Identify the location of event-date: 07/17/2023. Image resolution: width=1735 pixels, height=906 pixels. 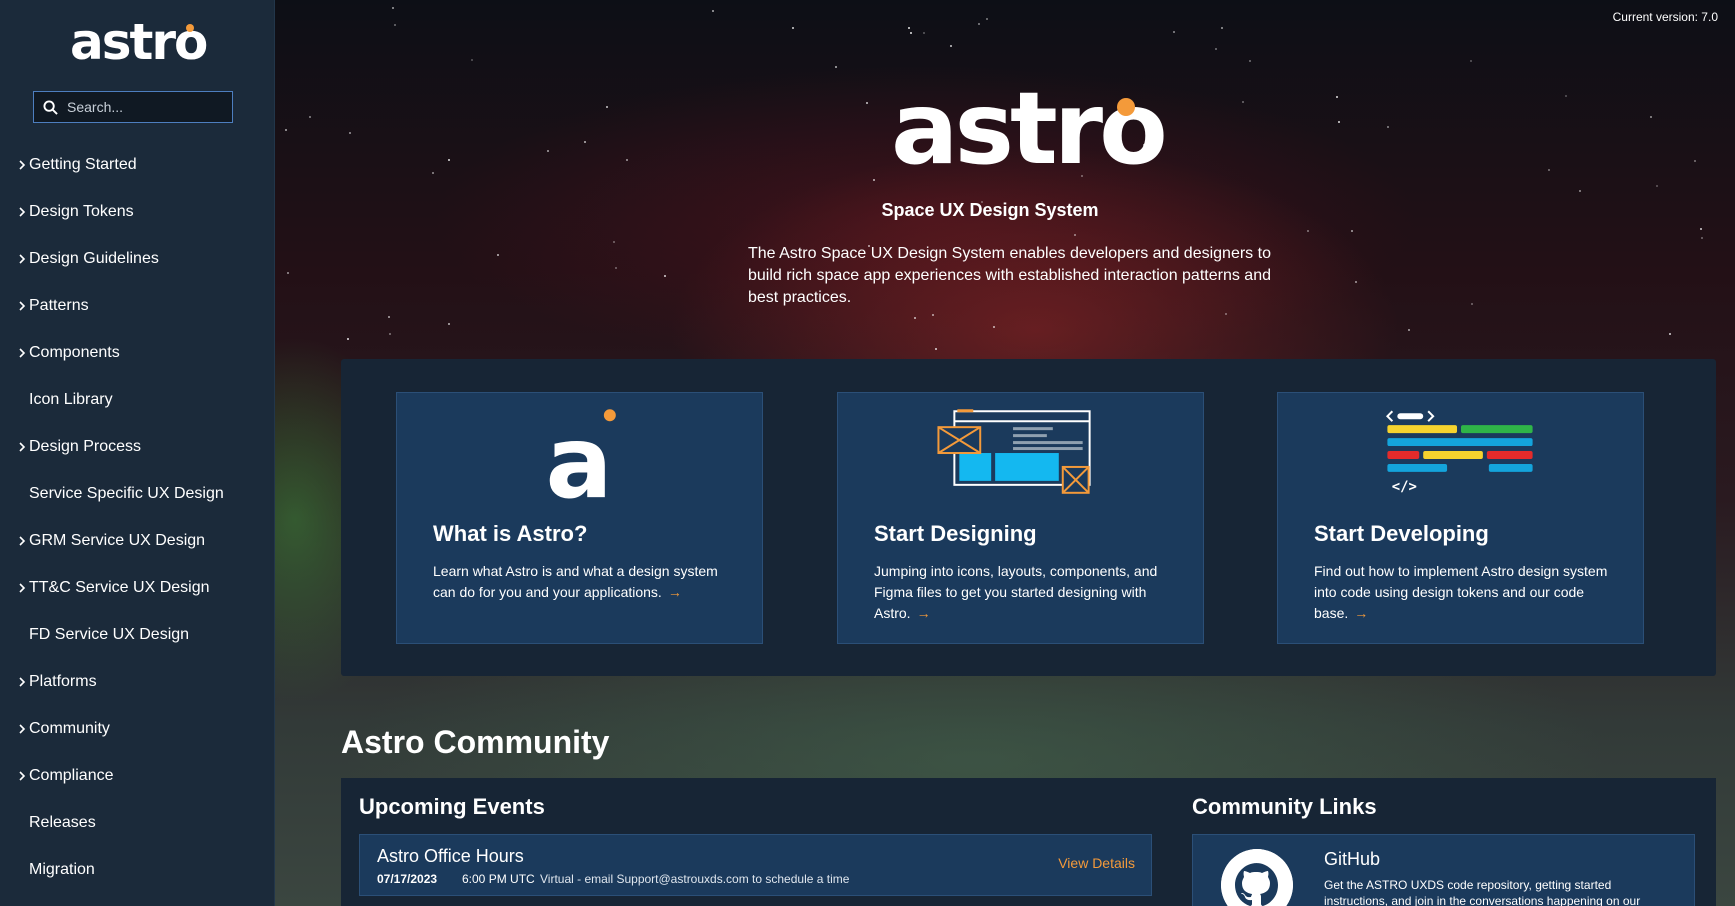
(407, 879).